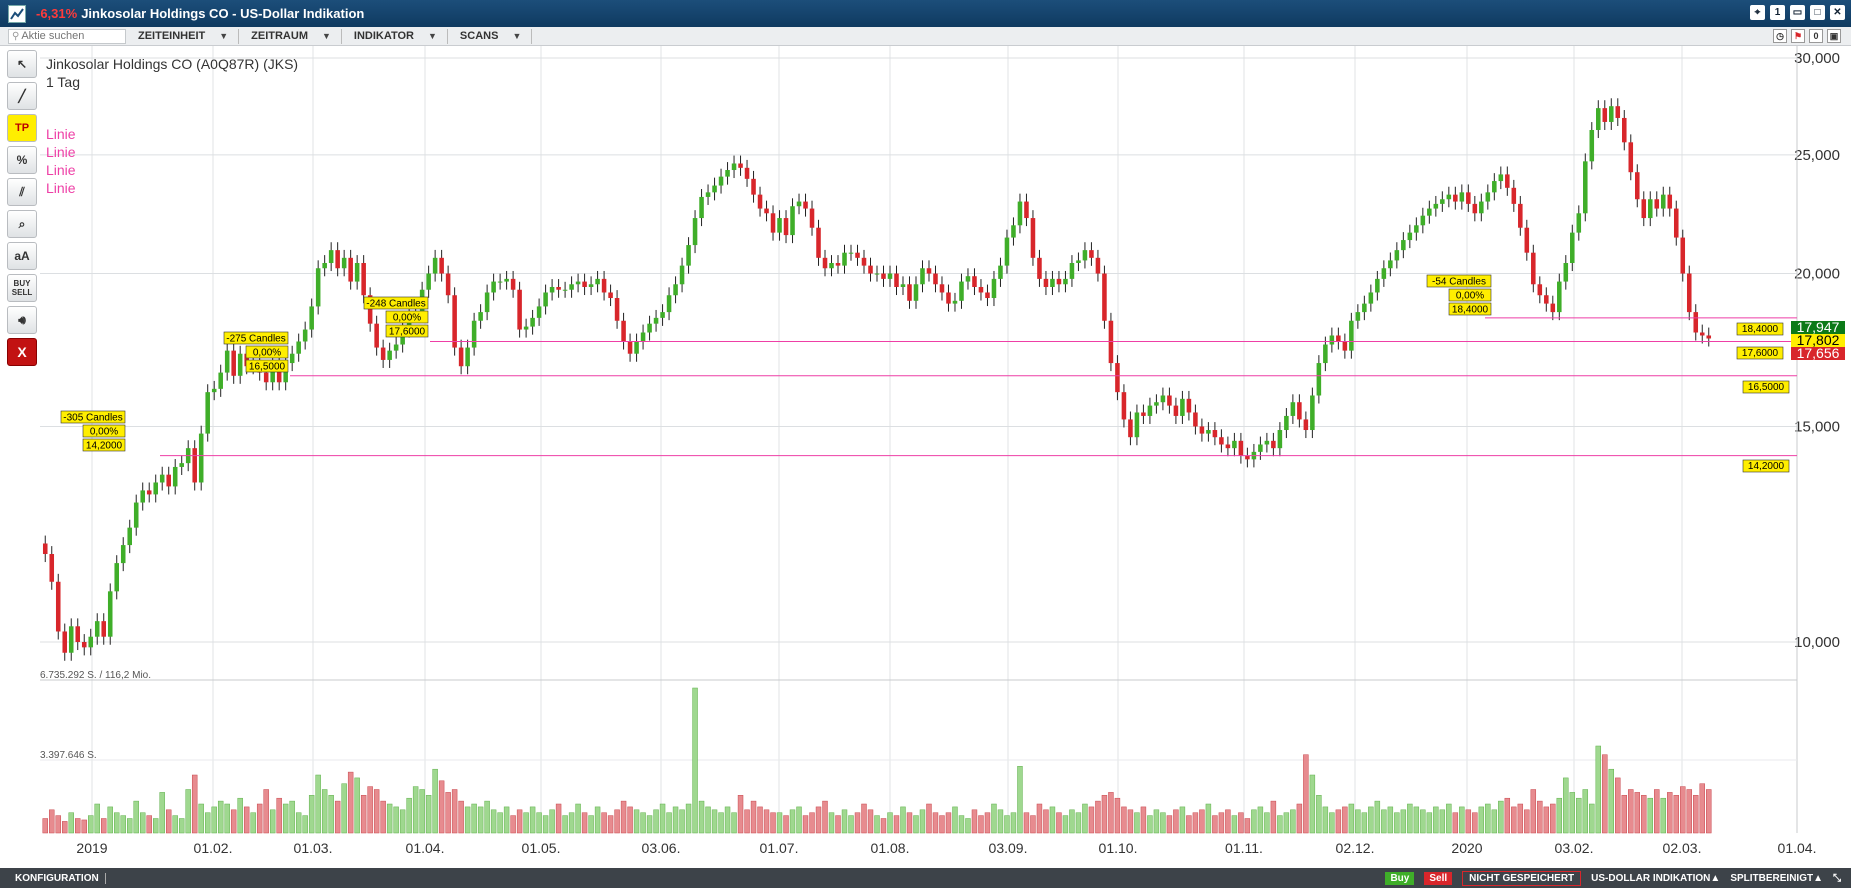 This screenshot has height=888, width=1851. What do you see at coordinates (1355, 848) in the screenshot?
I see `x-tick-label: 02.12.` at bounding box center [1355, 848].